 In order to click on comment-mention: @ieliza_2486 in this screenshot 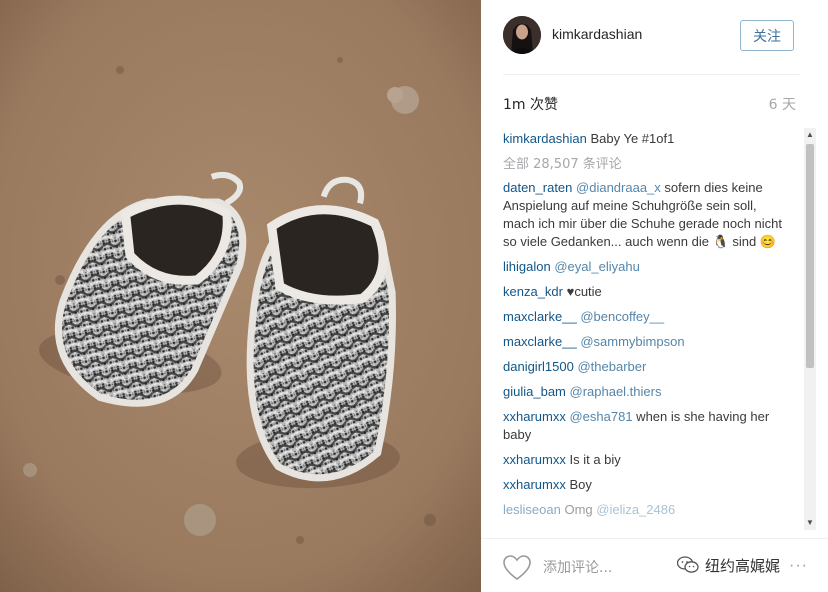, I will do `click(635, 509)`.